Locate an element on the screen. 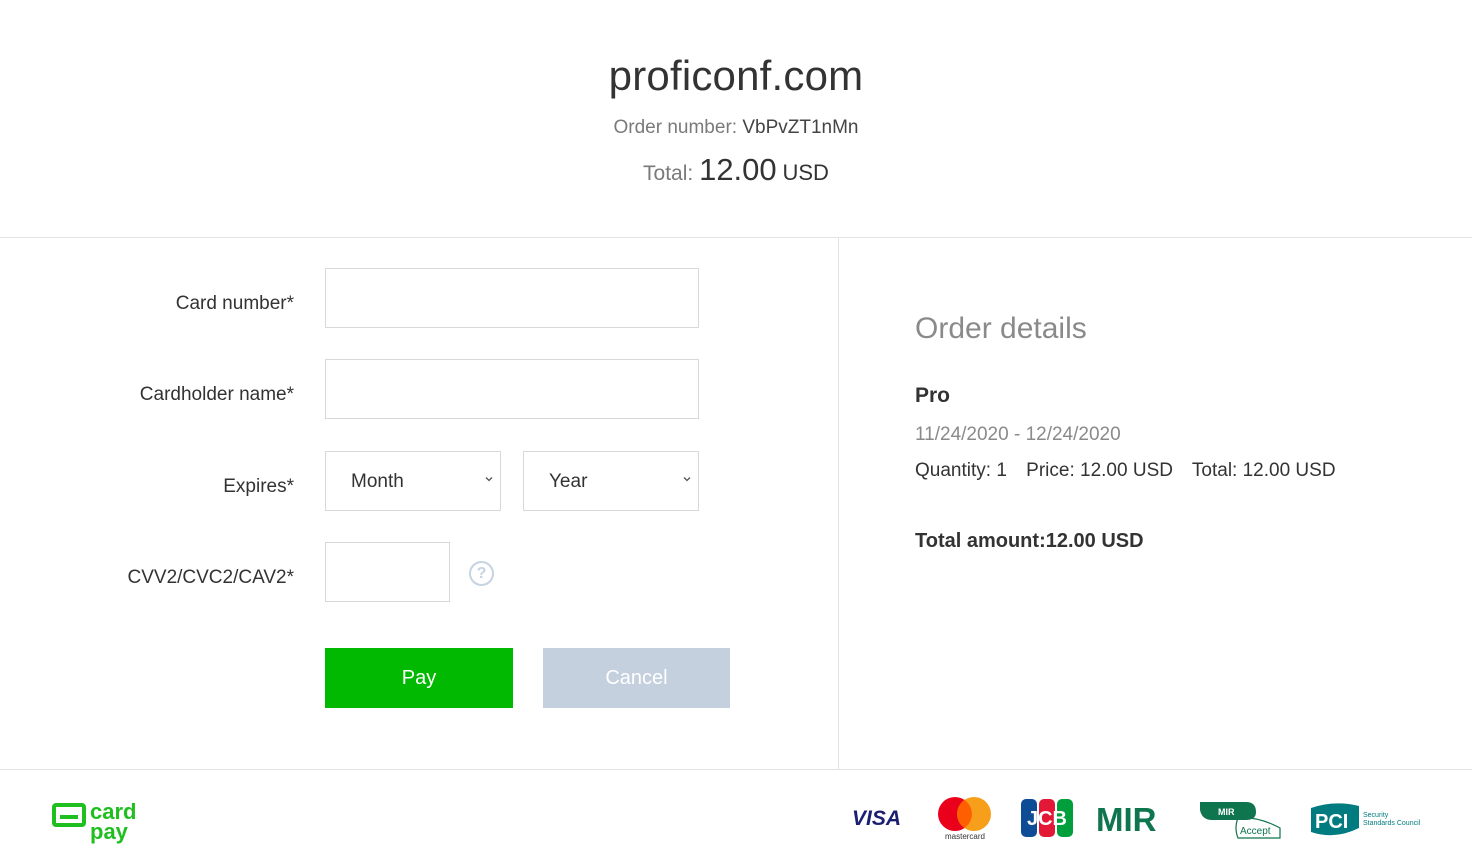 The height and width of the screenshot is (852, 1472). cardholder-name-input is located at coordinates (512, 389).